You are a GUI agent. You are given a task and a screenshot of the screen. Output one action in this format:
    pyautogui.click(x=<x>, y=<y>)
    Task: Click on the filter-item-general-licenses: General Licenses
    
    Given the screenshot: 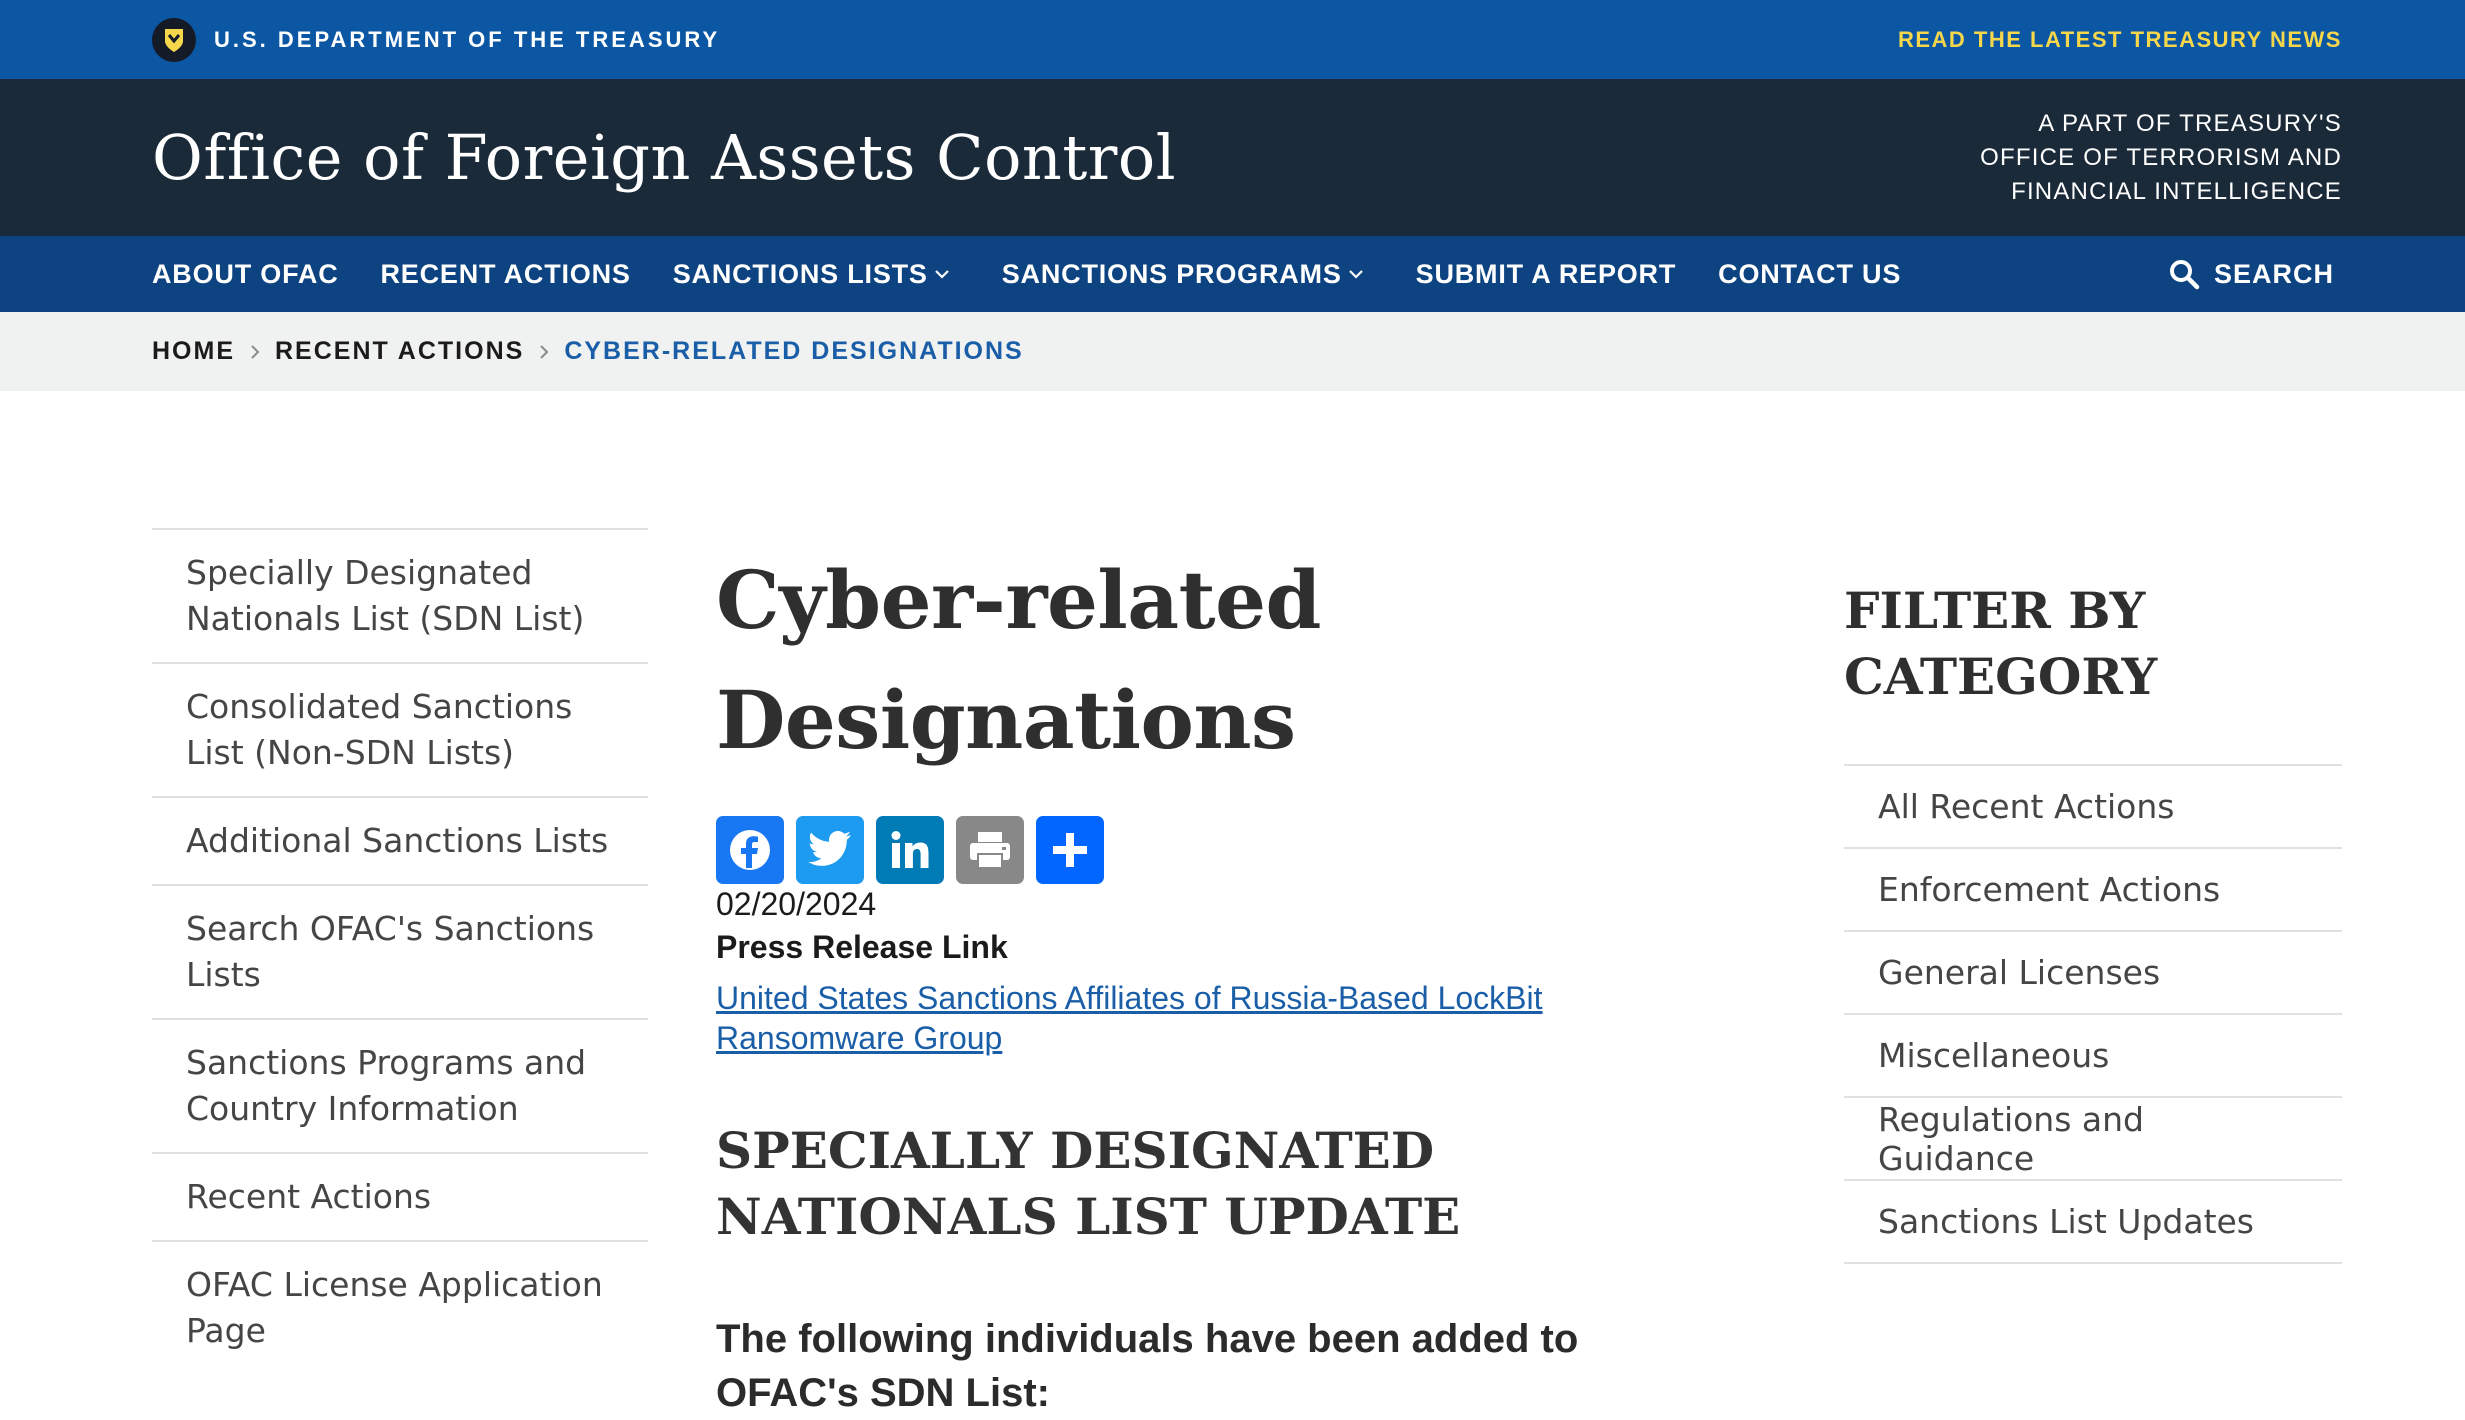 What is the action you would take?
    pyautogui.click(x=2093, y=971)
    